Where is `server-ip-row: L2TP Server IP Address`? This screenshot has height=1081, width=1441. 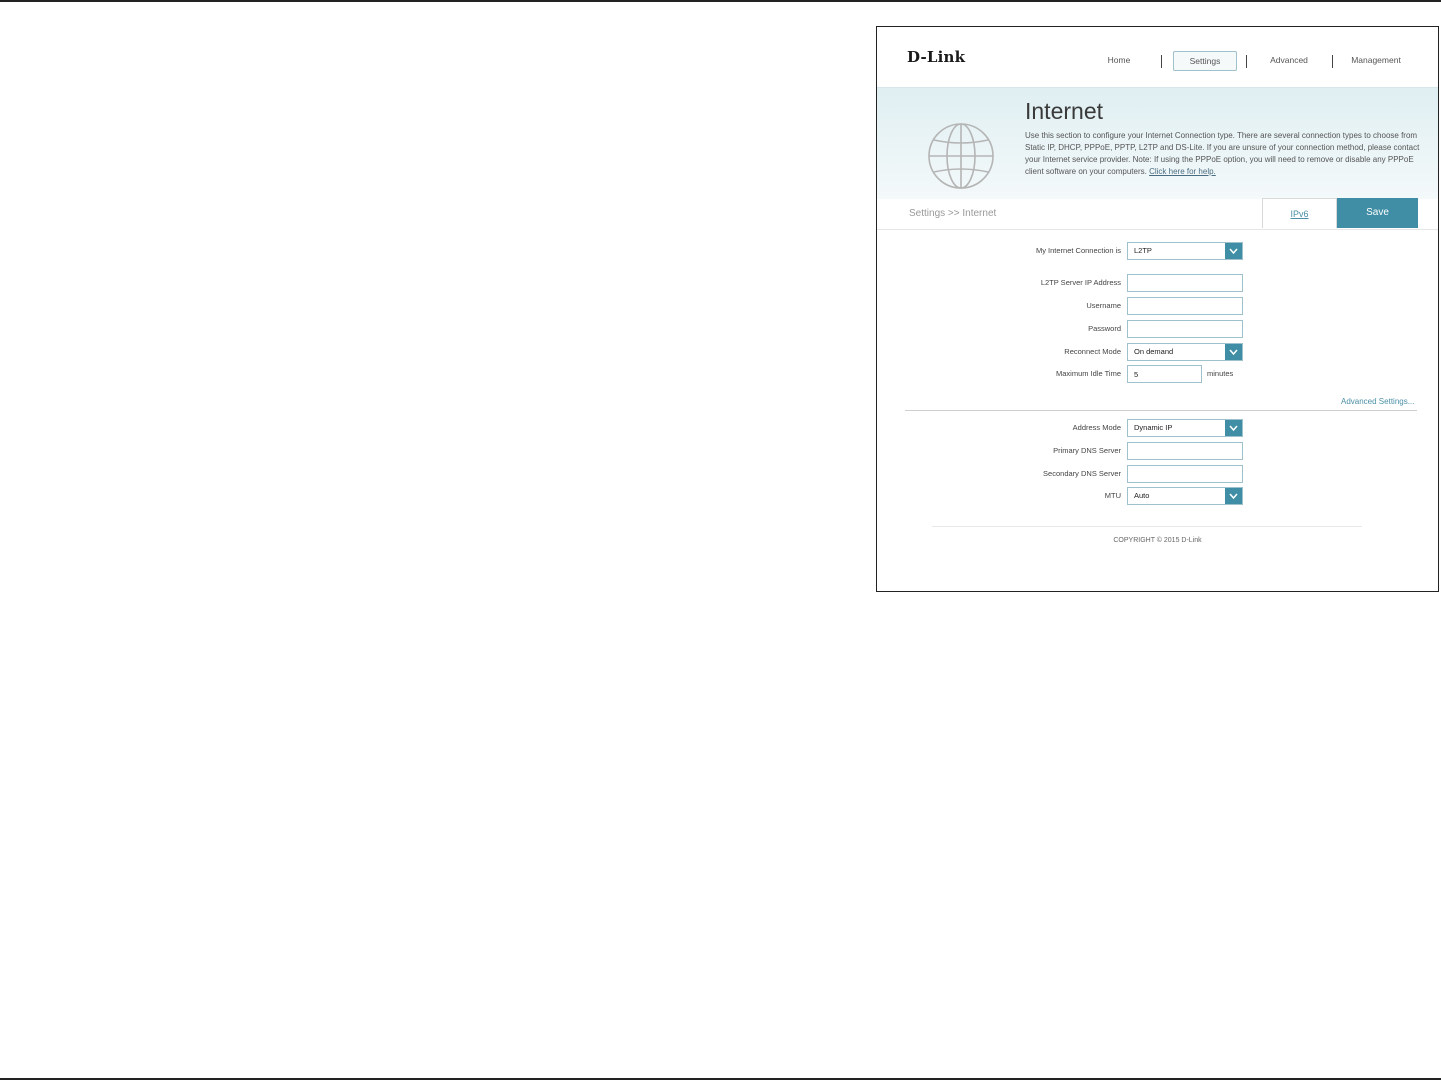 server-ip-row: L2TP Server IP Address is located at coordinates (1157, 283).